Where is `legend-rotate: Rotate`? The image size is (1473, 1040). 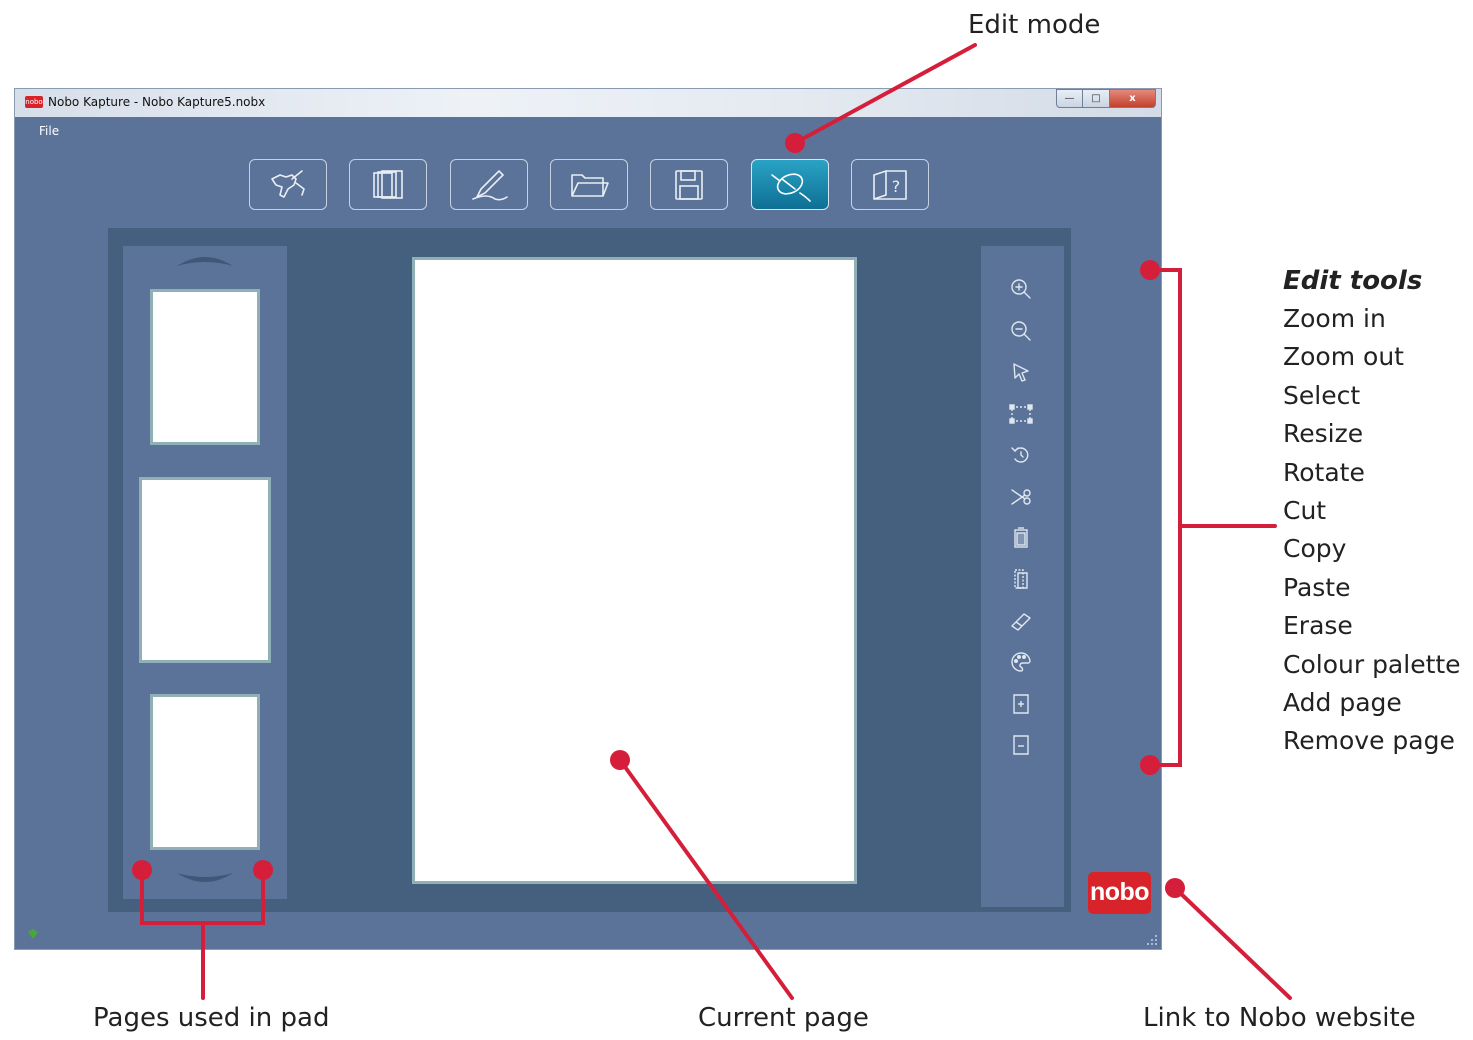 legend-rotate: Rotate is located at coordinates (1324, 472).